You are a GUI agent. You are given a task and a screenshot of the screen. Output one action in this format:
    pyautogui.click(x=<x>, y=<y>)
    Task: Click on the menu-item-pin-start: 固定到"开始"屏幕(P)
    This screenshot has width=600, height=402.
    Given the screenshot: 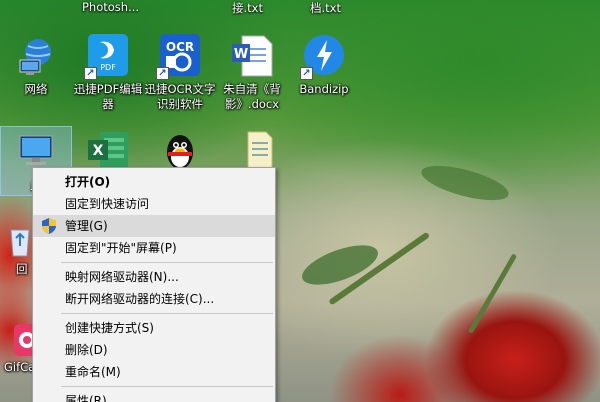 What is the action you would take?
    pyautogui.click(x=154, y=248)
    